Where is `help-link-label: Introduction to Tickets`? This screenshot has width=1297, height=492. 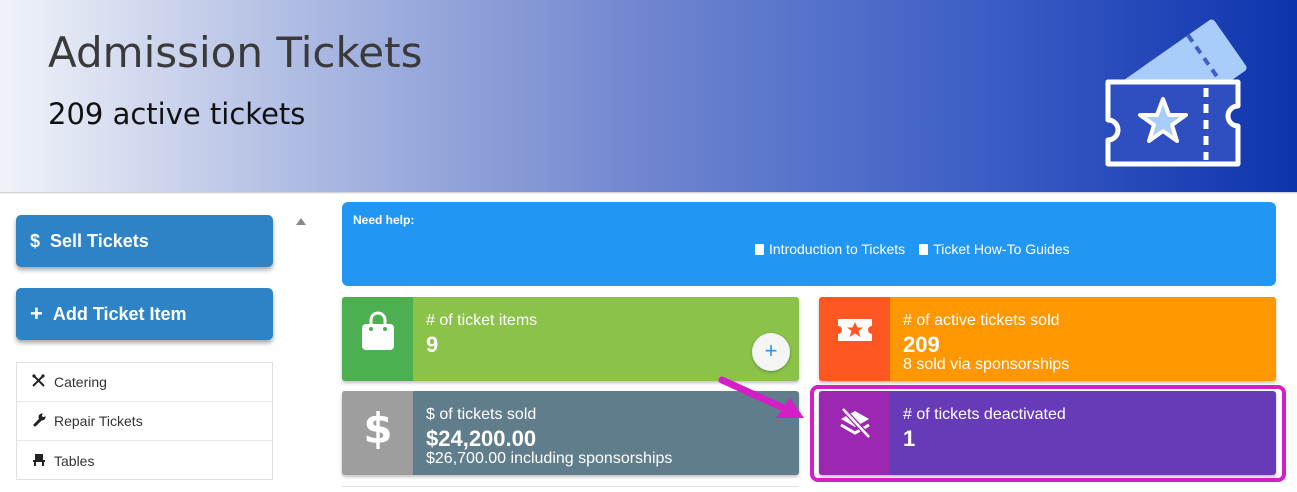 help-link-label: Introduction to Tickets is located at coordinates (837, 249).